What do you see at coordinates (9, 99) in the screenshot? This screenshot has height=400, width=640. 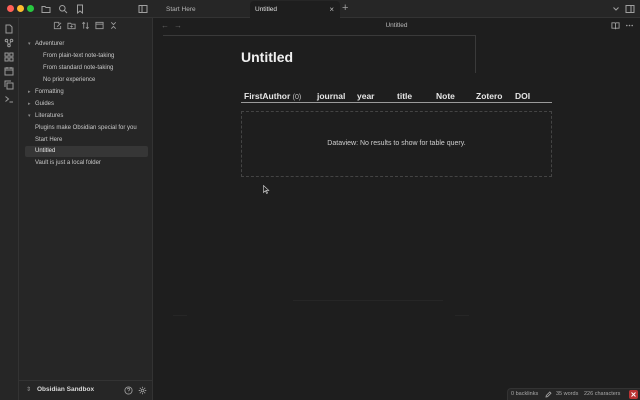 I see `terminal-icon` at bounding box center [9, 99].